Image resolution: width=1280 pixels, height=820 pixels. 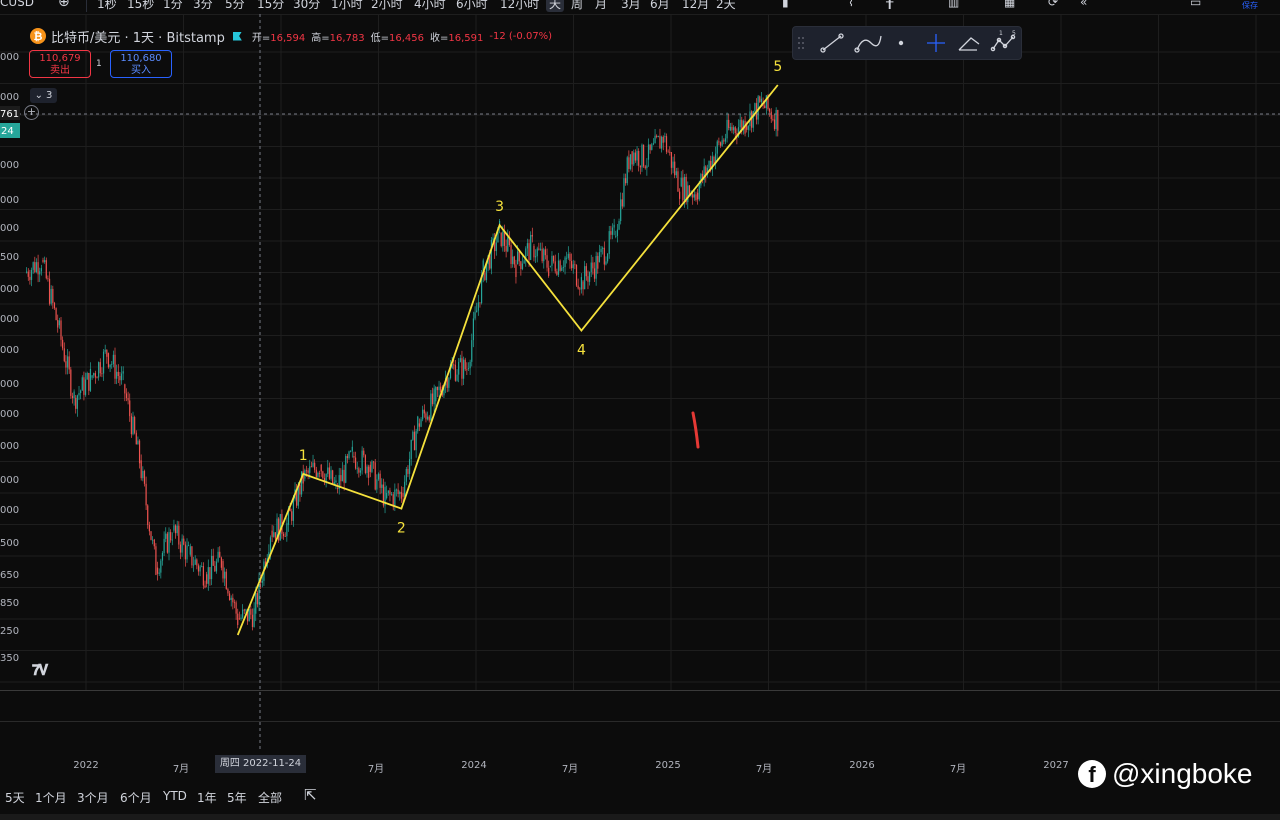 I want to click on brush-tool-icon, so click(x=869, y=43).